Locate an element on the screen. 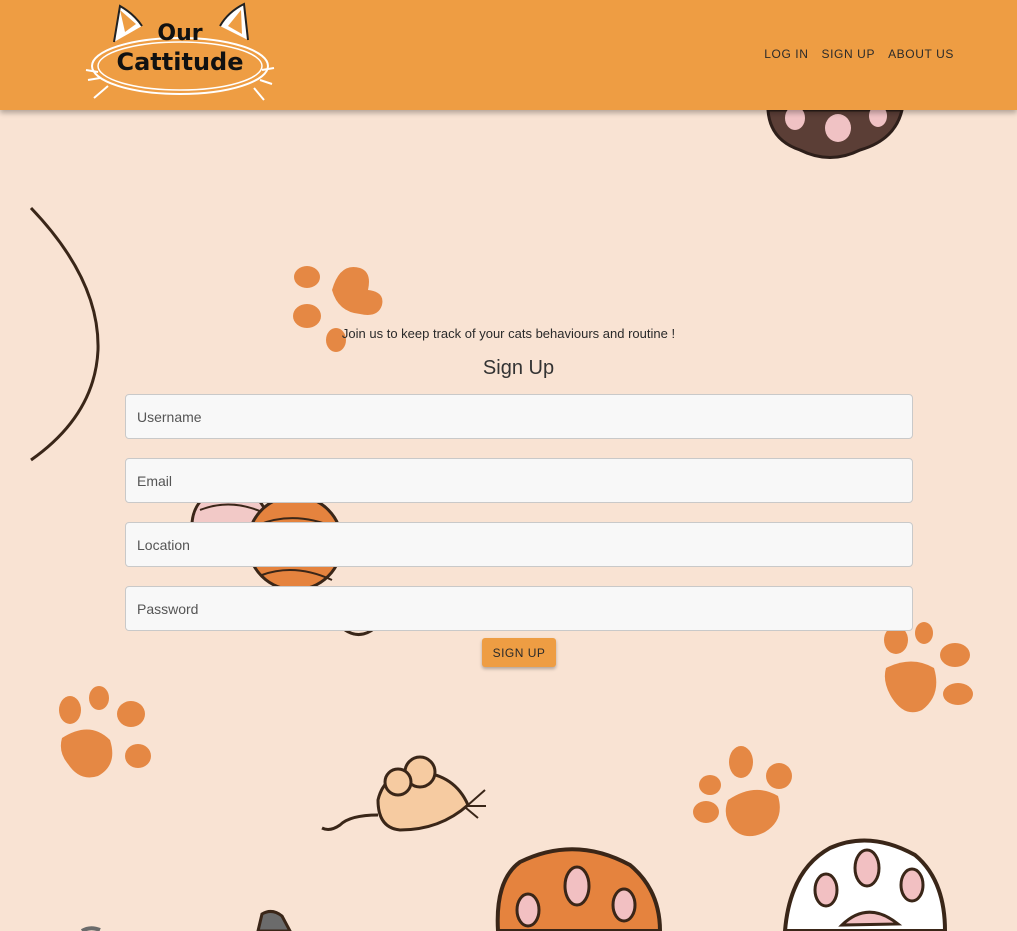 This screenshot has height=931, width=1017. nav-signup-link: SIGN UP is located at coordinates (849, 54).